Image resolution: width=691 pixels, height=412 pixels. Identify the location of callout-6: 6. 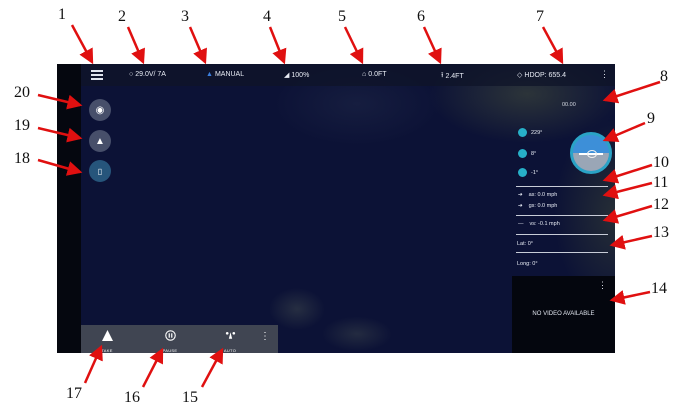
(421, 16).